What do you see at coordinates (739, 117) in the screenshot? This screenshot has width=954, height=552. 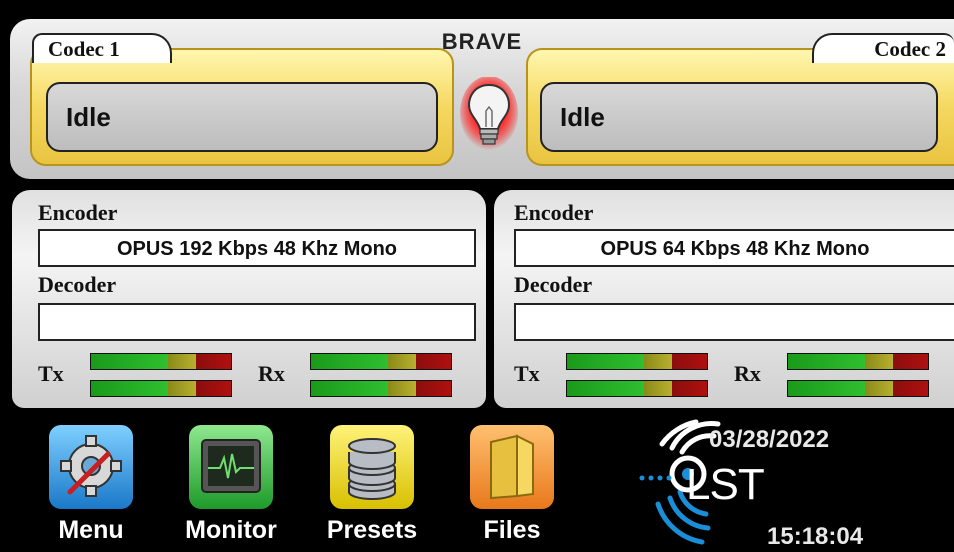 I see `codec2-status: Idle` at bounding box center [739, 117].